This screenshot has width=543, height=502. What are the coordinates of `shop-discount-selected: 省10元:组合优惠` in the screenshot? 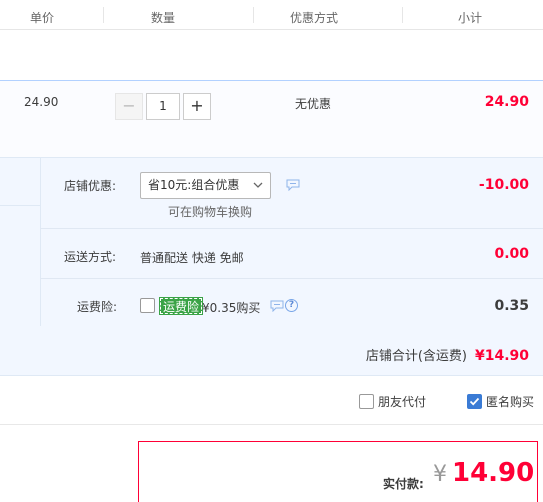 It's located at (194, 185).